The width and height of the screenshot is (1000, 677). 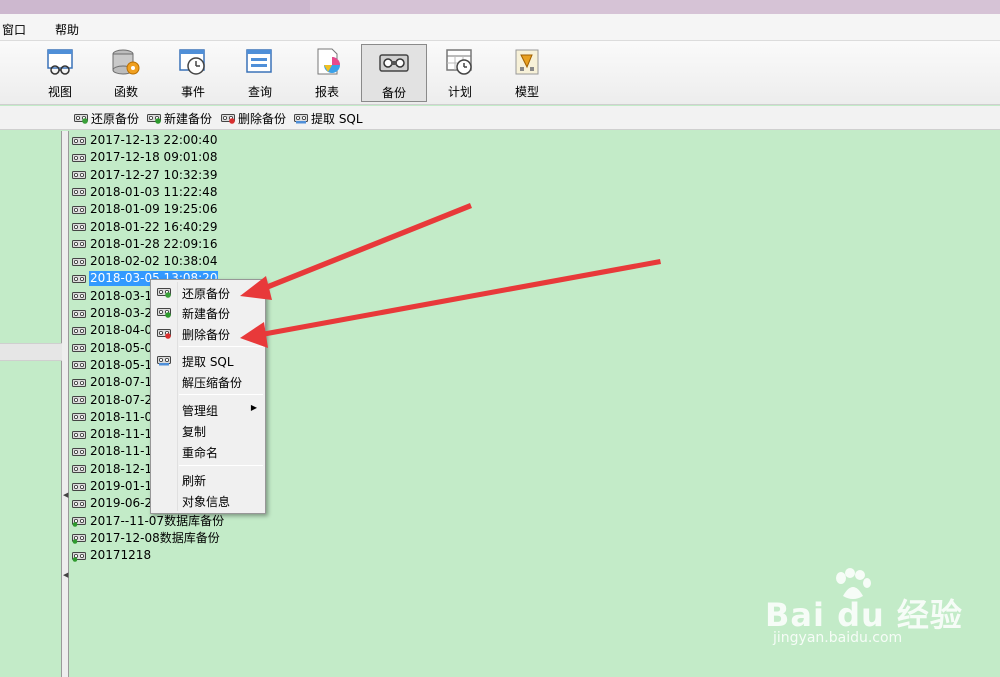 I want to click on new-backup-icon, so click(x=154, y=119).